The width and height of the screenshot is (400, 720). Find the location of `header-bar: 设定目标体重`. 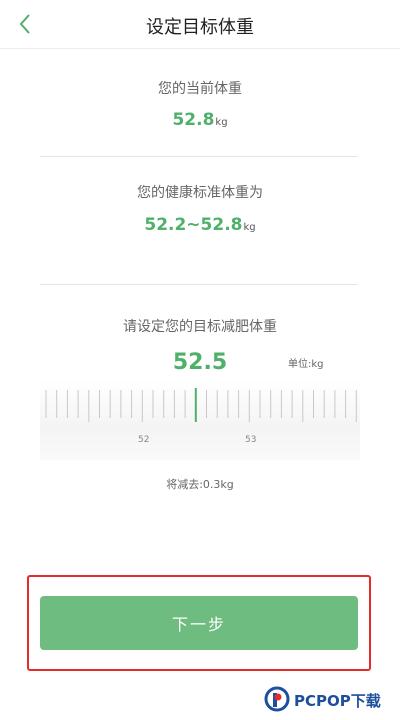

header-bar: 设定目标体重 is located at coordinates (200, 24).